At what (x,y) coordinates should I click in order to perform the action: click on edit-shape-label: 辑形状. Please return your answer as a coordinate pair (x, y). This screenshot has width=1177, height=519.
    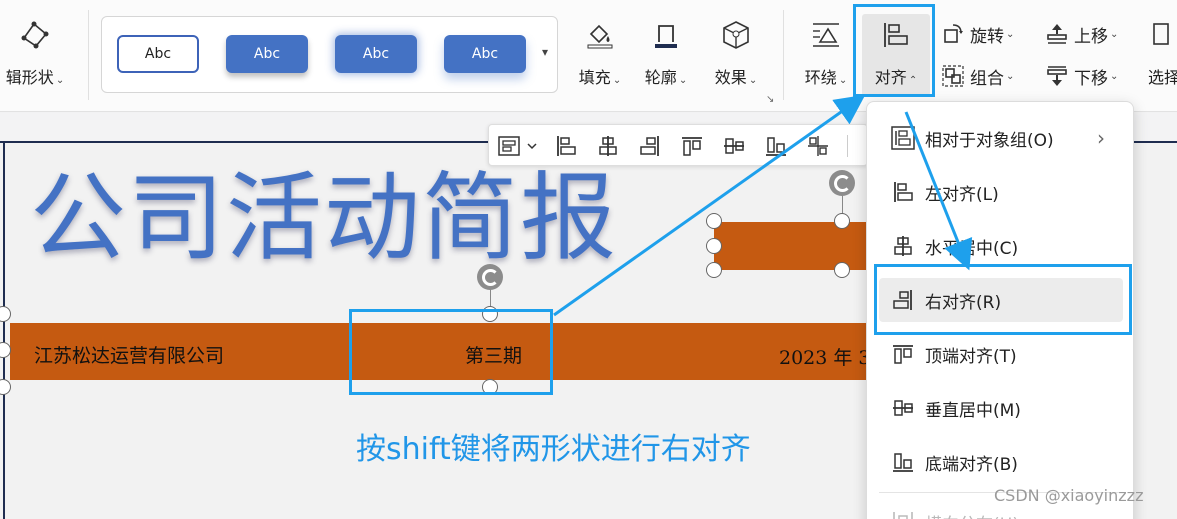
    Looking at the image, I should click on (29, 77).